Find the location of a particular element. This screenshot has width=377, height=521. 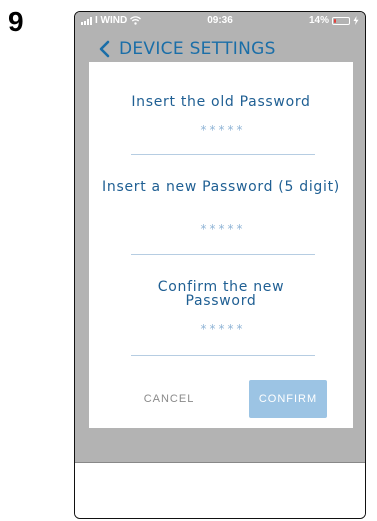

old-password-underline is located at coordinates (223, 154).